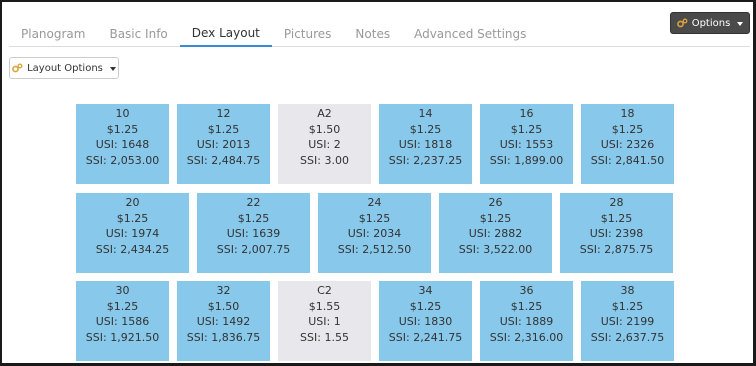  Describe the element at coordinates (616, 202) in the screenshot. I see `slot-code: 28` at that location.